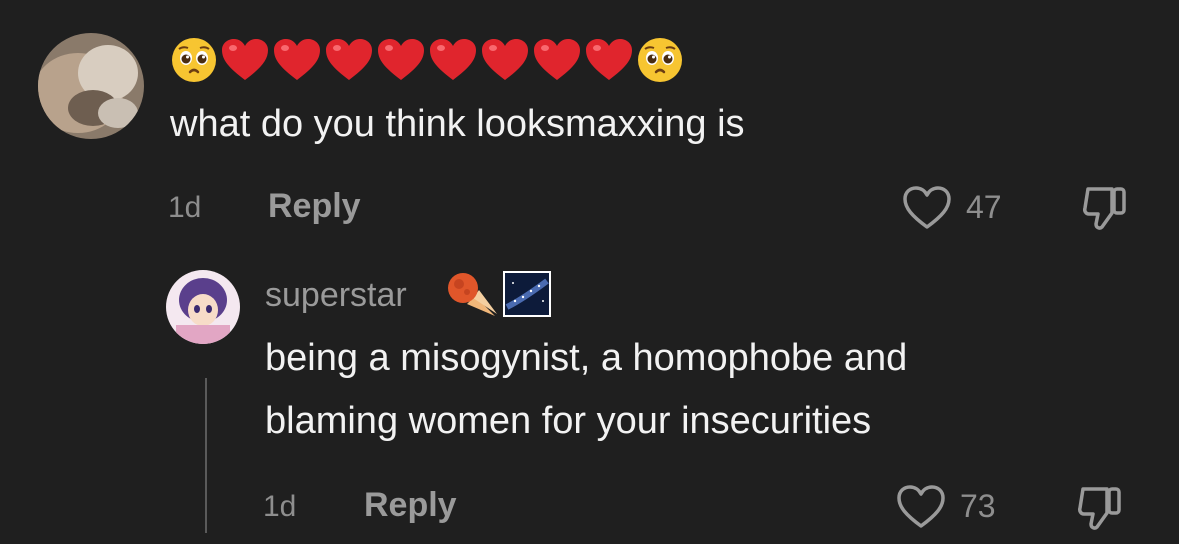  What do you see at coordinates (527, 296) in the screenshot?
I see `milky-way-emoji-icon` at bounding box center [527, 296].